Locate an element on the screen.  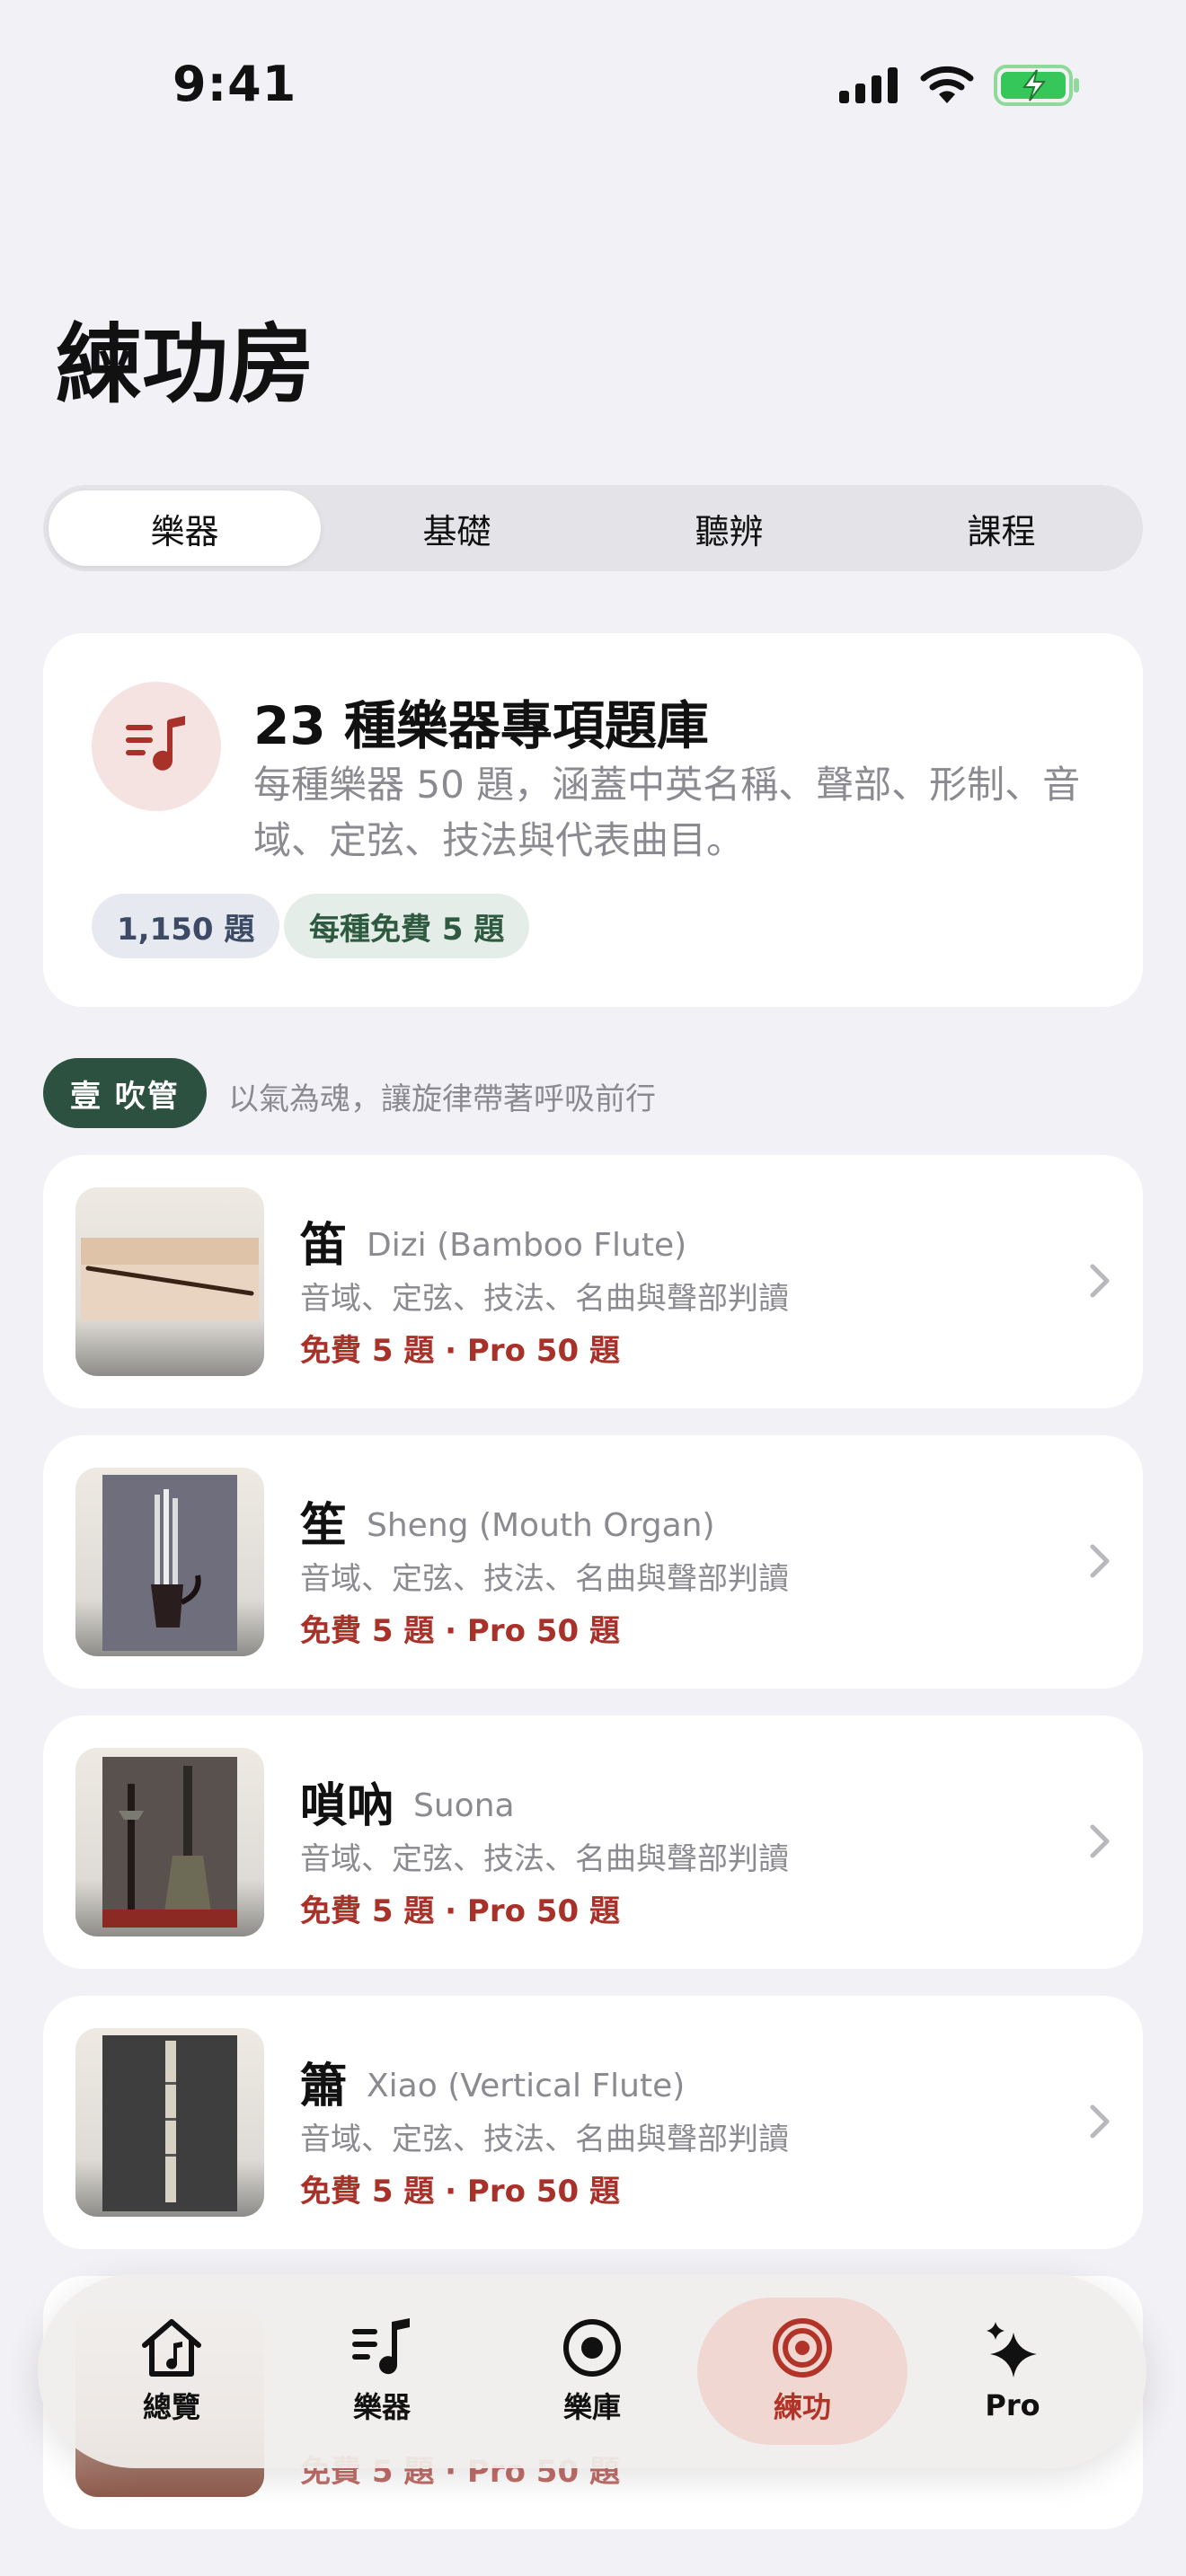
tab-bar: 總覽 樂器 樂庫 練功 Pro is located at coordinates (592, 2371).